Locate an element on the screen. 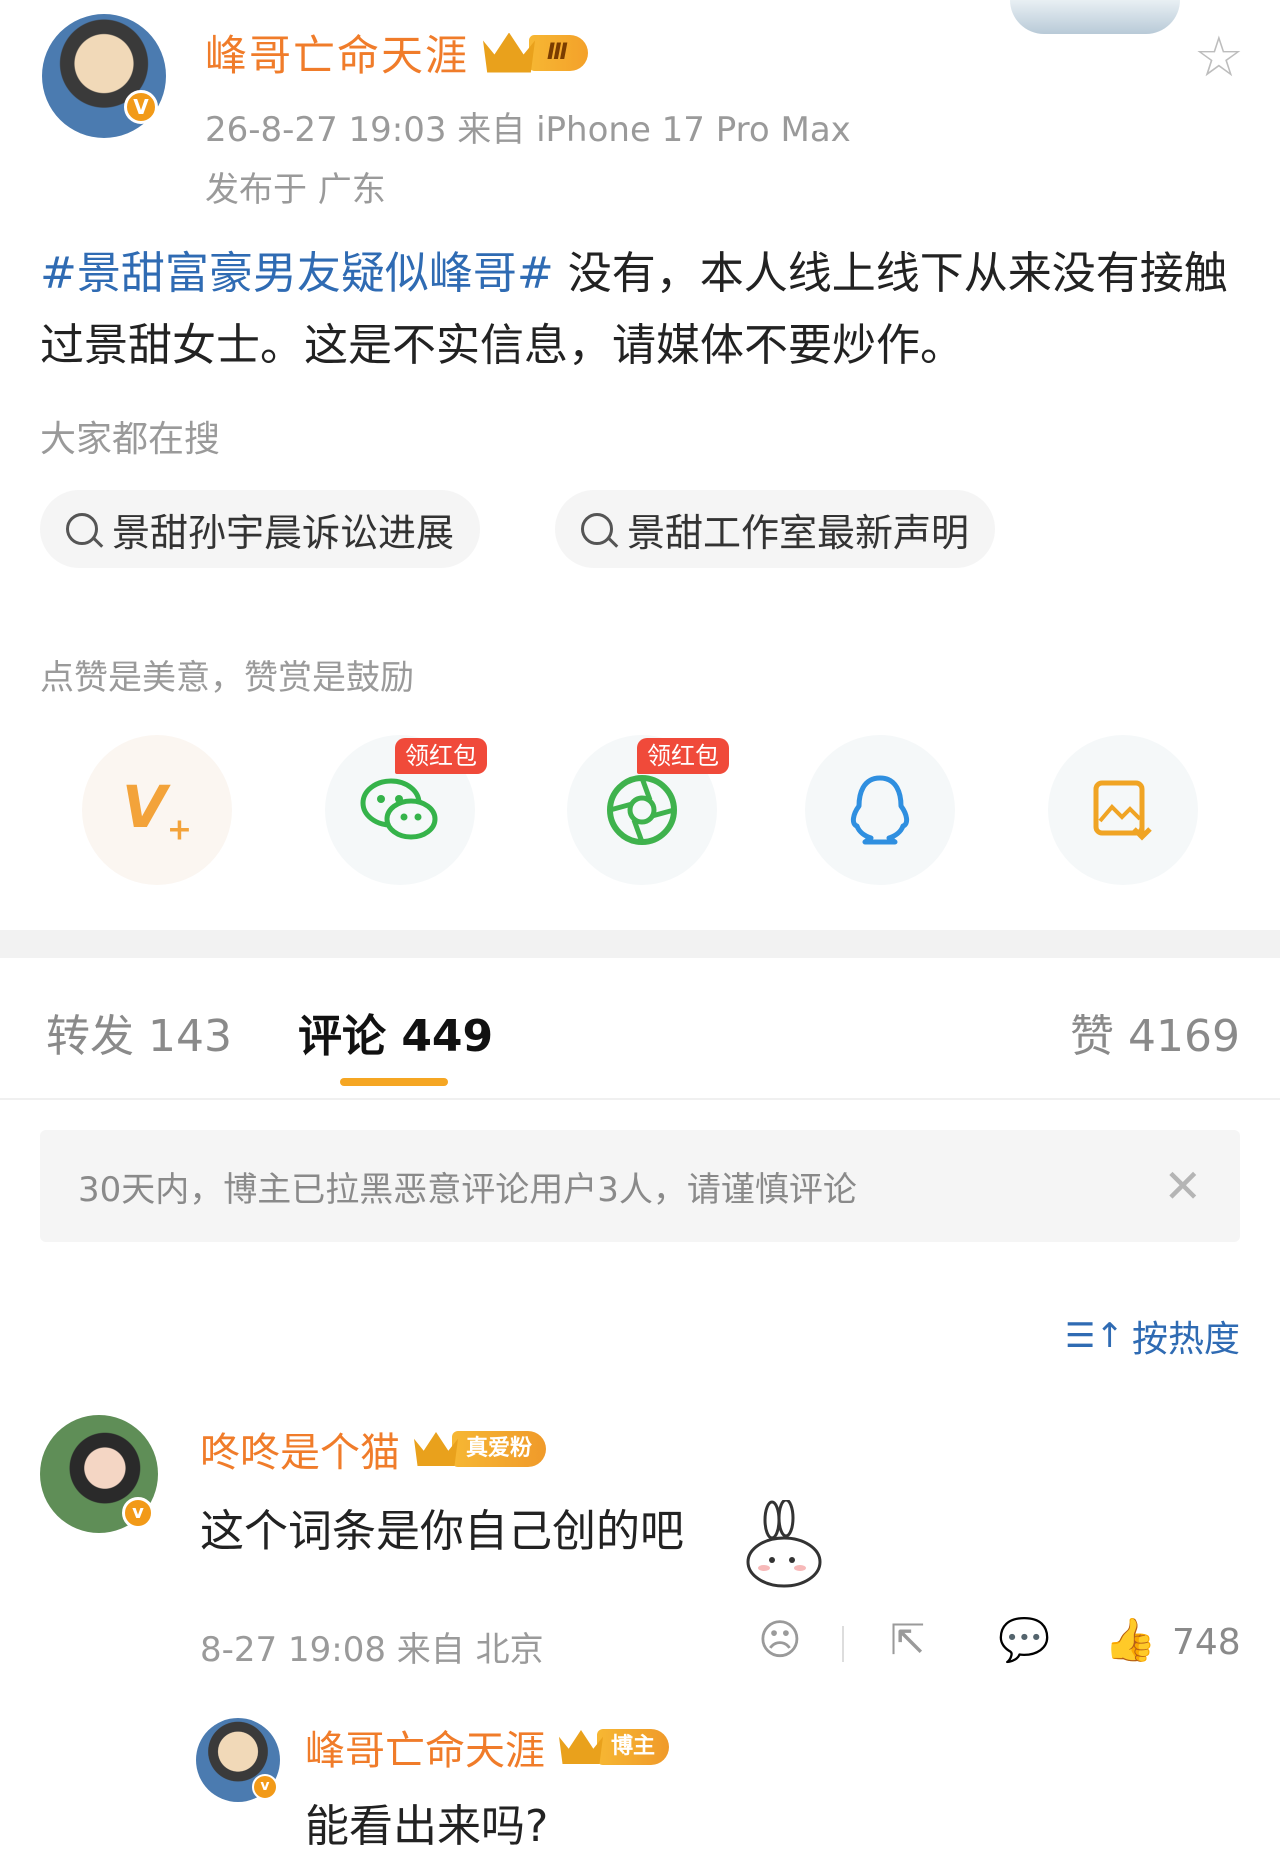 The height and width of the screenshot is (1860, 1280). tab-comments: 评论 449 is located at coordinates (395, 1032).